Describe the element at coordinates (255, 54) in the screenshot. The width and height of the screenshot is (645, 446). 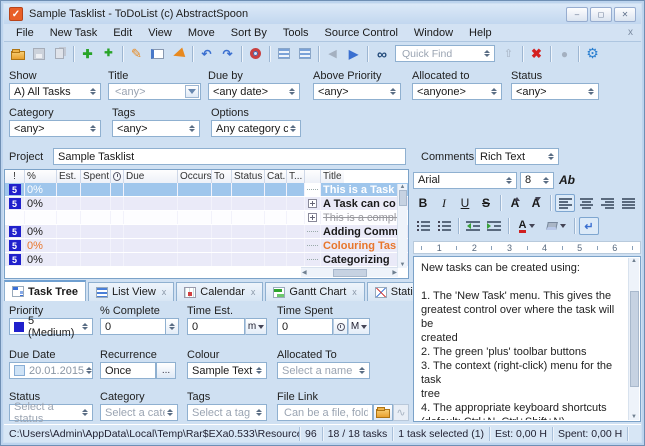
I see `time-track-button` at that location.